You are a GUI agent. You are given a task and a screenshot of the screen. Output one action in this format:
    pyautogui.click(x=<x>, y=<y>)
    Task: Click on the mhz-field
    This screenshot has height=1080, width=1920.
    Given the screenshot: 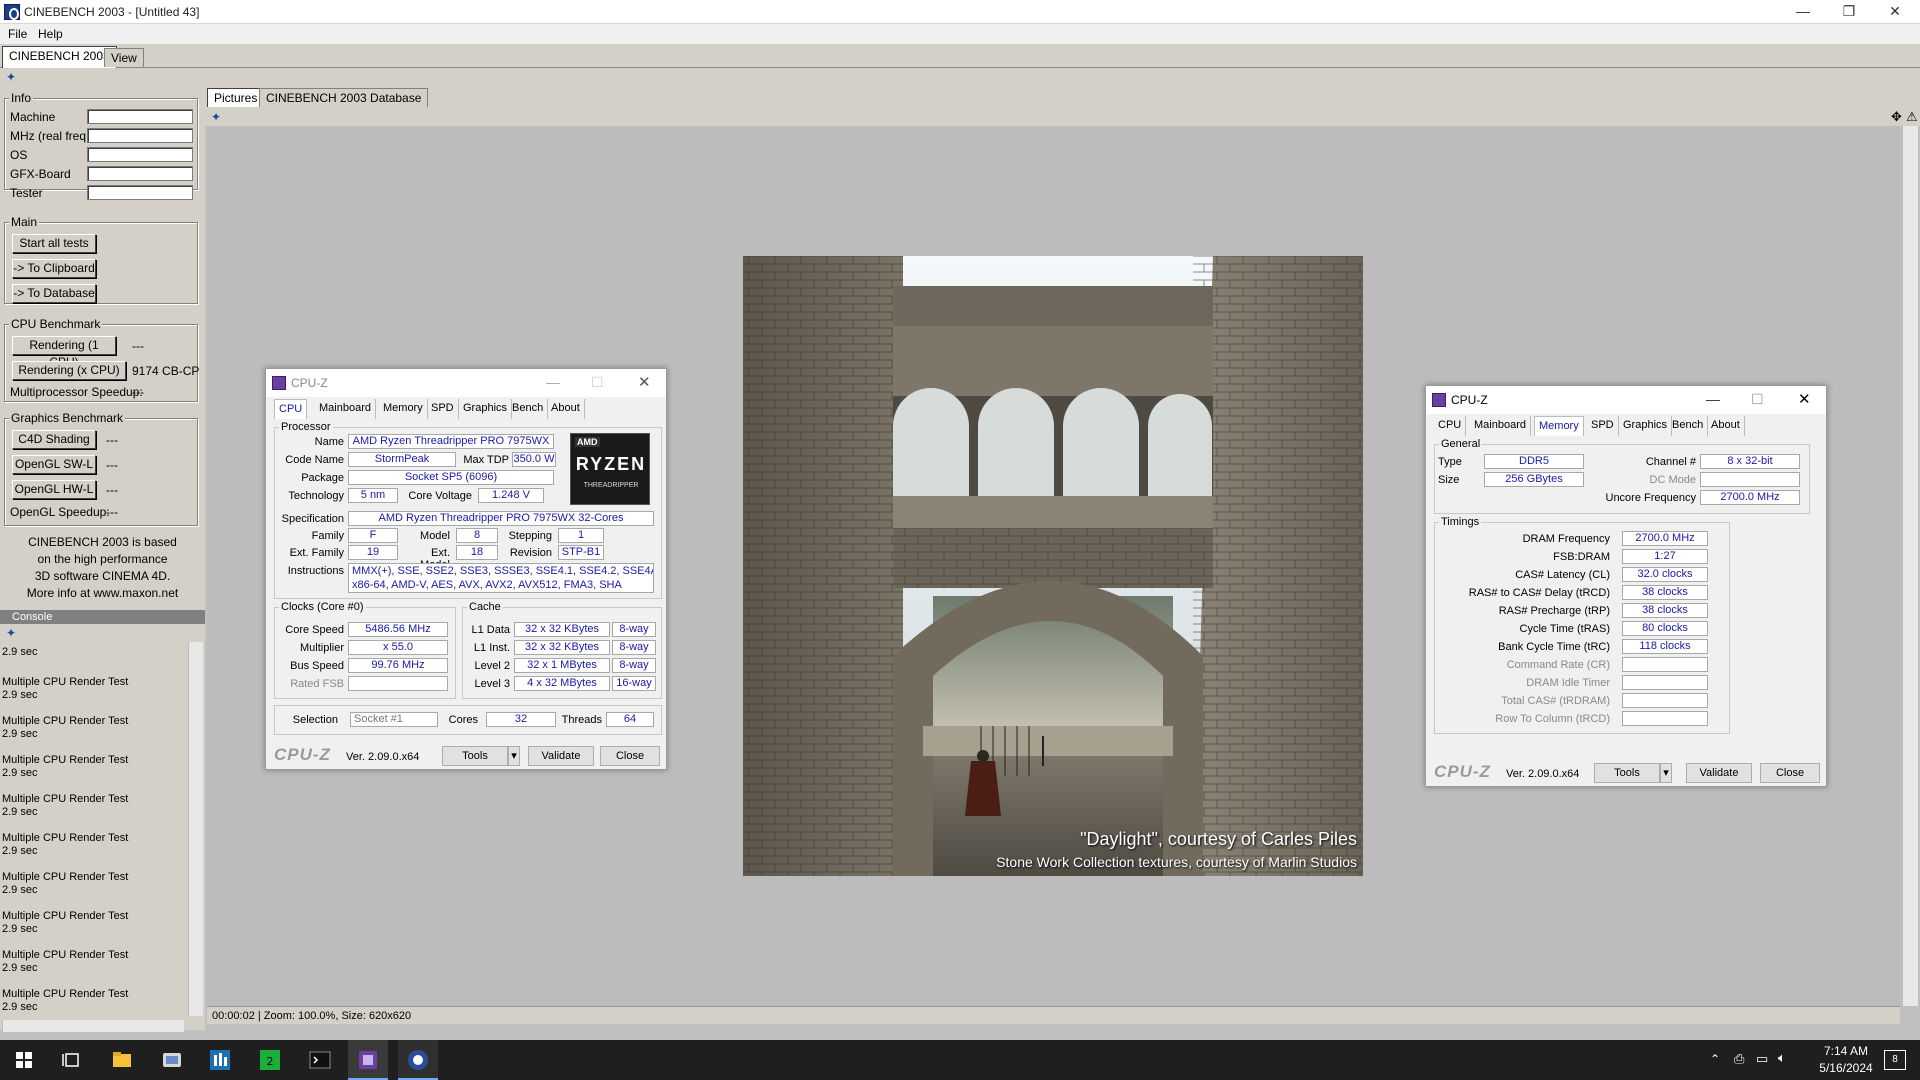 What is the action you would take?
    pyautogui.click(x=140, y=135)
    